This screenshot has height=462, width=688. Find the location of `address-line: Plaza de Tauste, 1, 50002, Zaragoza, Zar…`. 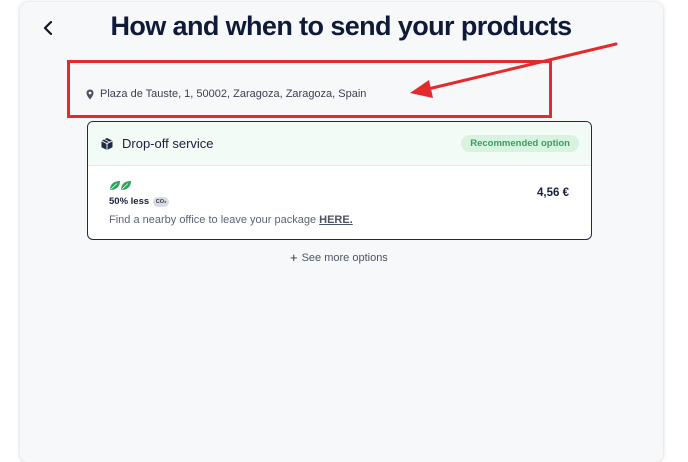

address-line: Plaza de Tauste, 1, 50002, Zaragoza, Zar… is located at coordinates (226, 94).